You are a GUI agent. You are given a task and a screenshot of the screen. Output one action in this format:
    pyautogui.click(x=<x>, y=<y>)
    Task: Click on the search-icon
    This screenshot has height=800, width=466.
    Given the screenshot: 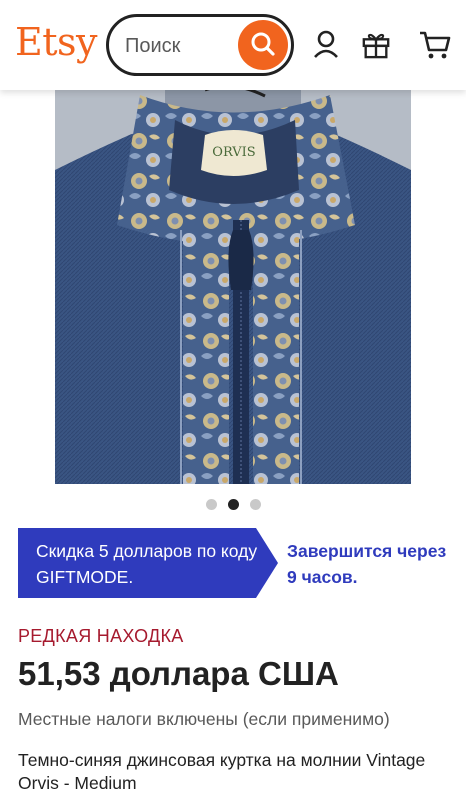 What is the action you would take?
    pyautogui.click(x=263, y=45)
    